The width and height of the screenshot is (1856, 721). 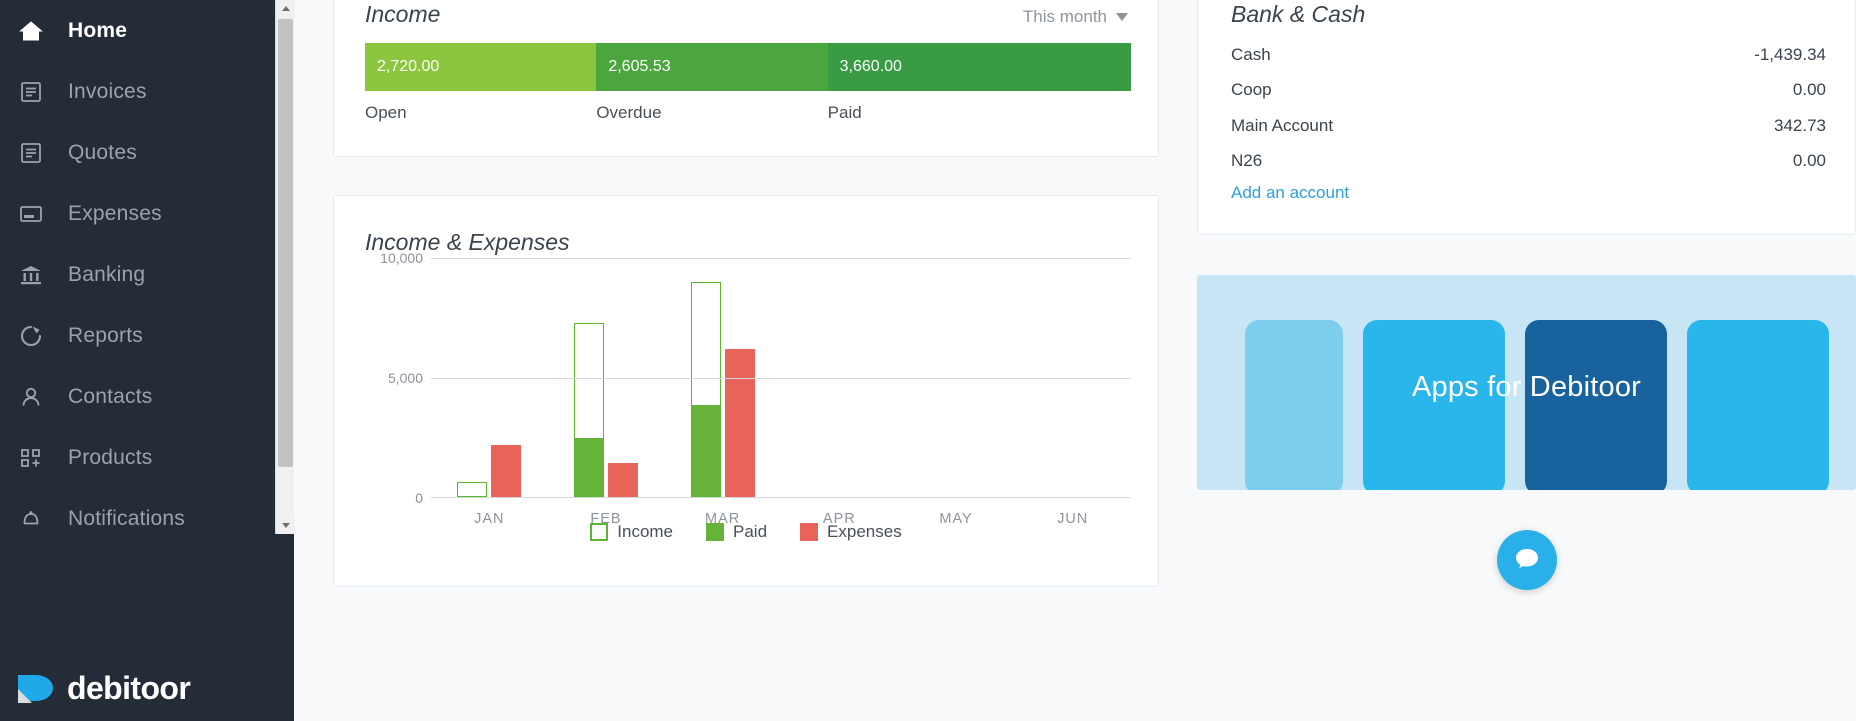 What do you see at coordinates (31, 336) in the screenshot?
I see `pie-chart-icon` at bounding box center [31, 336].